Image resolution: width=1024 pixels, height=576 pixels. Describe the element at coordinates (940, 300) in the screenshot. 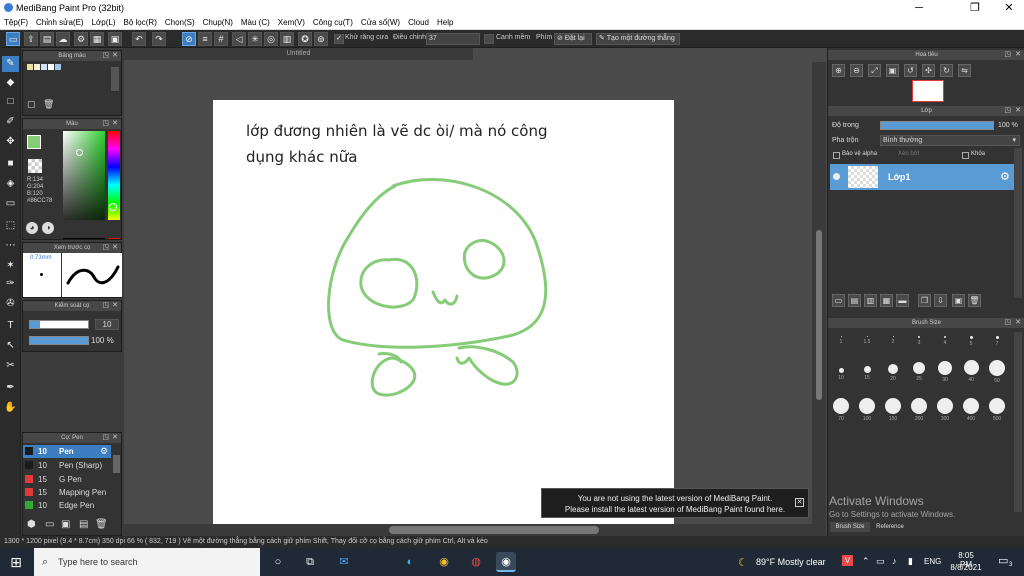

I see `merge-layer-icon: ⇩` at that location.